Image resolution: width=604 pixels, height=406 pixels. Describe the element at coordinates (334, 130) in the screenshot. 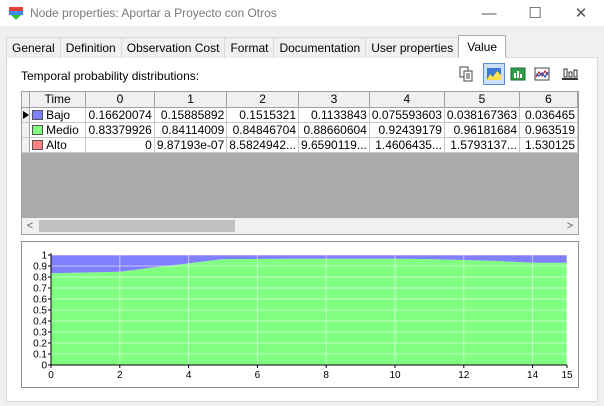

I see `value-cell: 0.88660604` at that location.